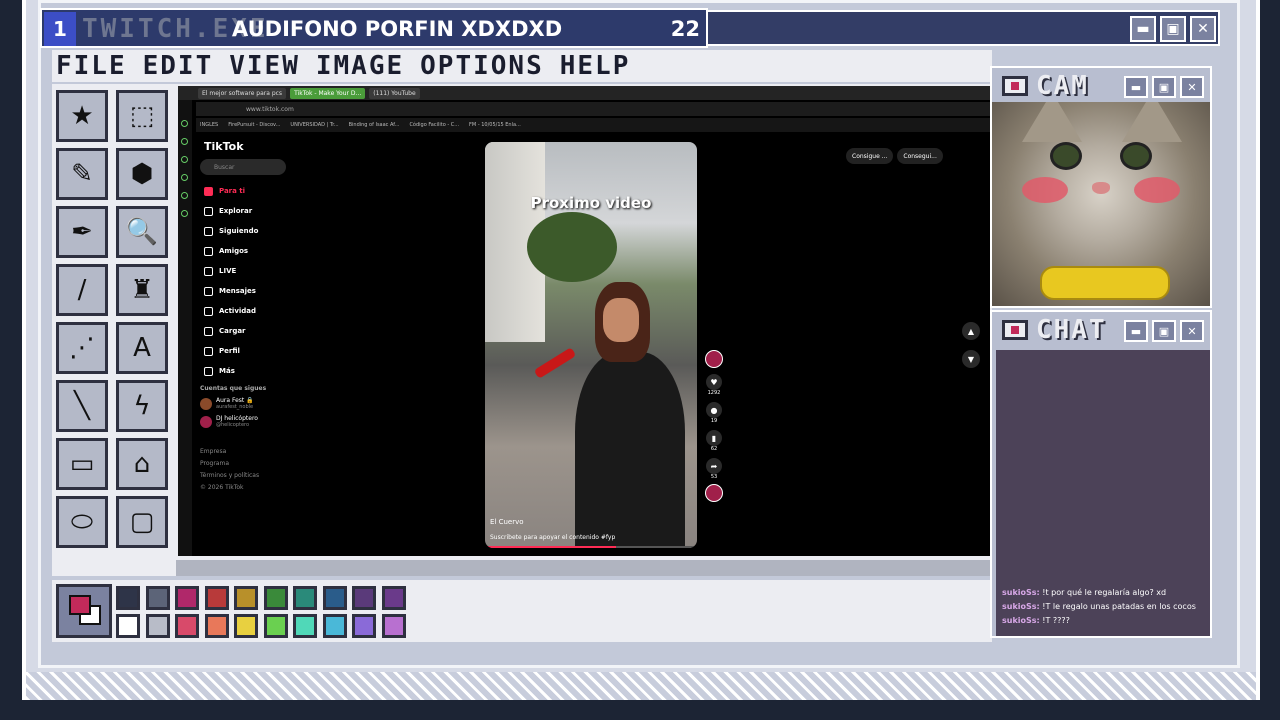 The width and height of the screenshot is (1280, 720). I want to click on maximize-button: ▣, so click(1173, 29).